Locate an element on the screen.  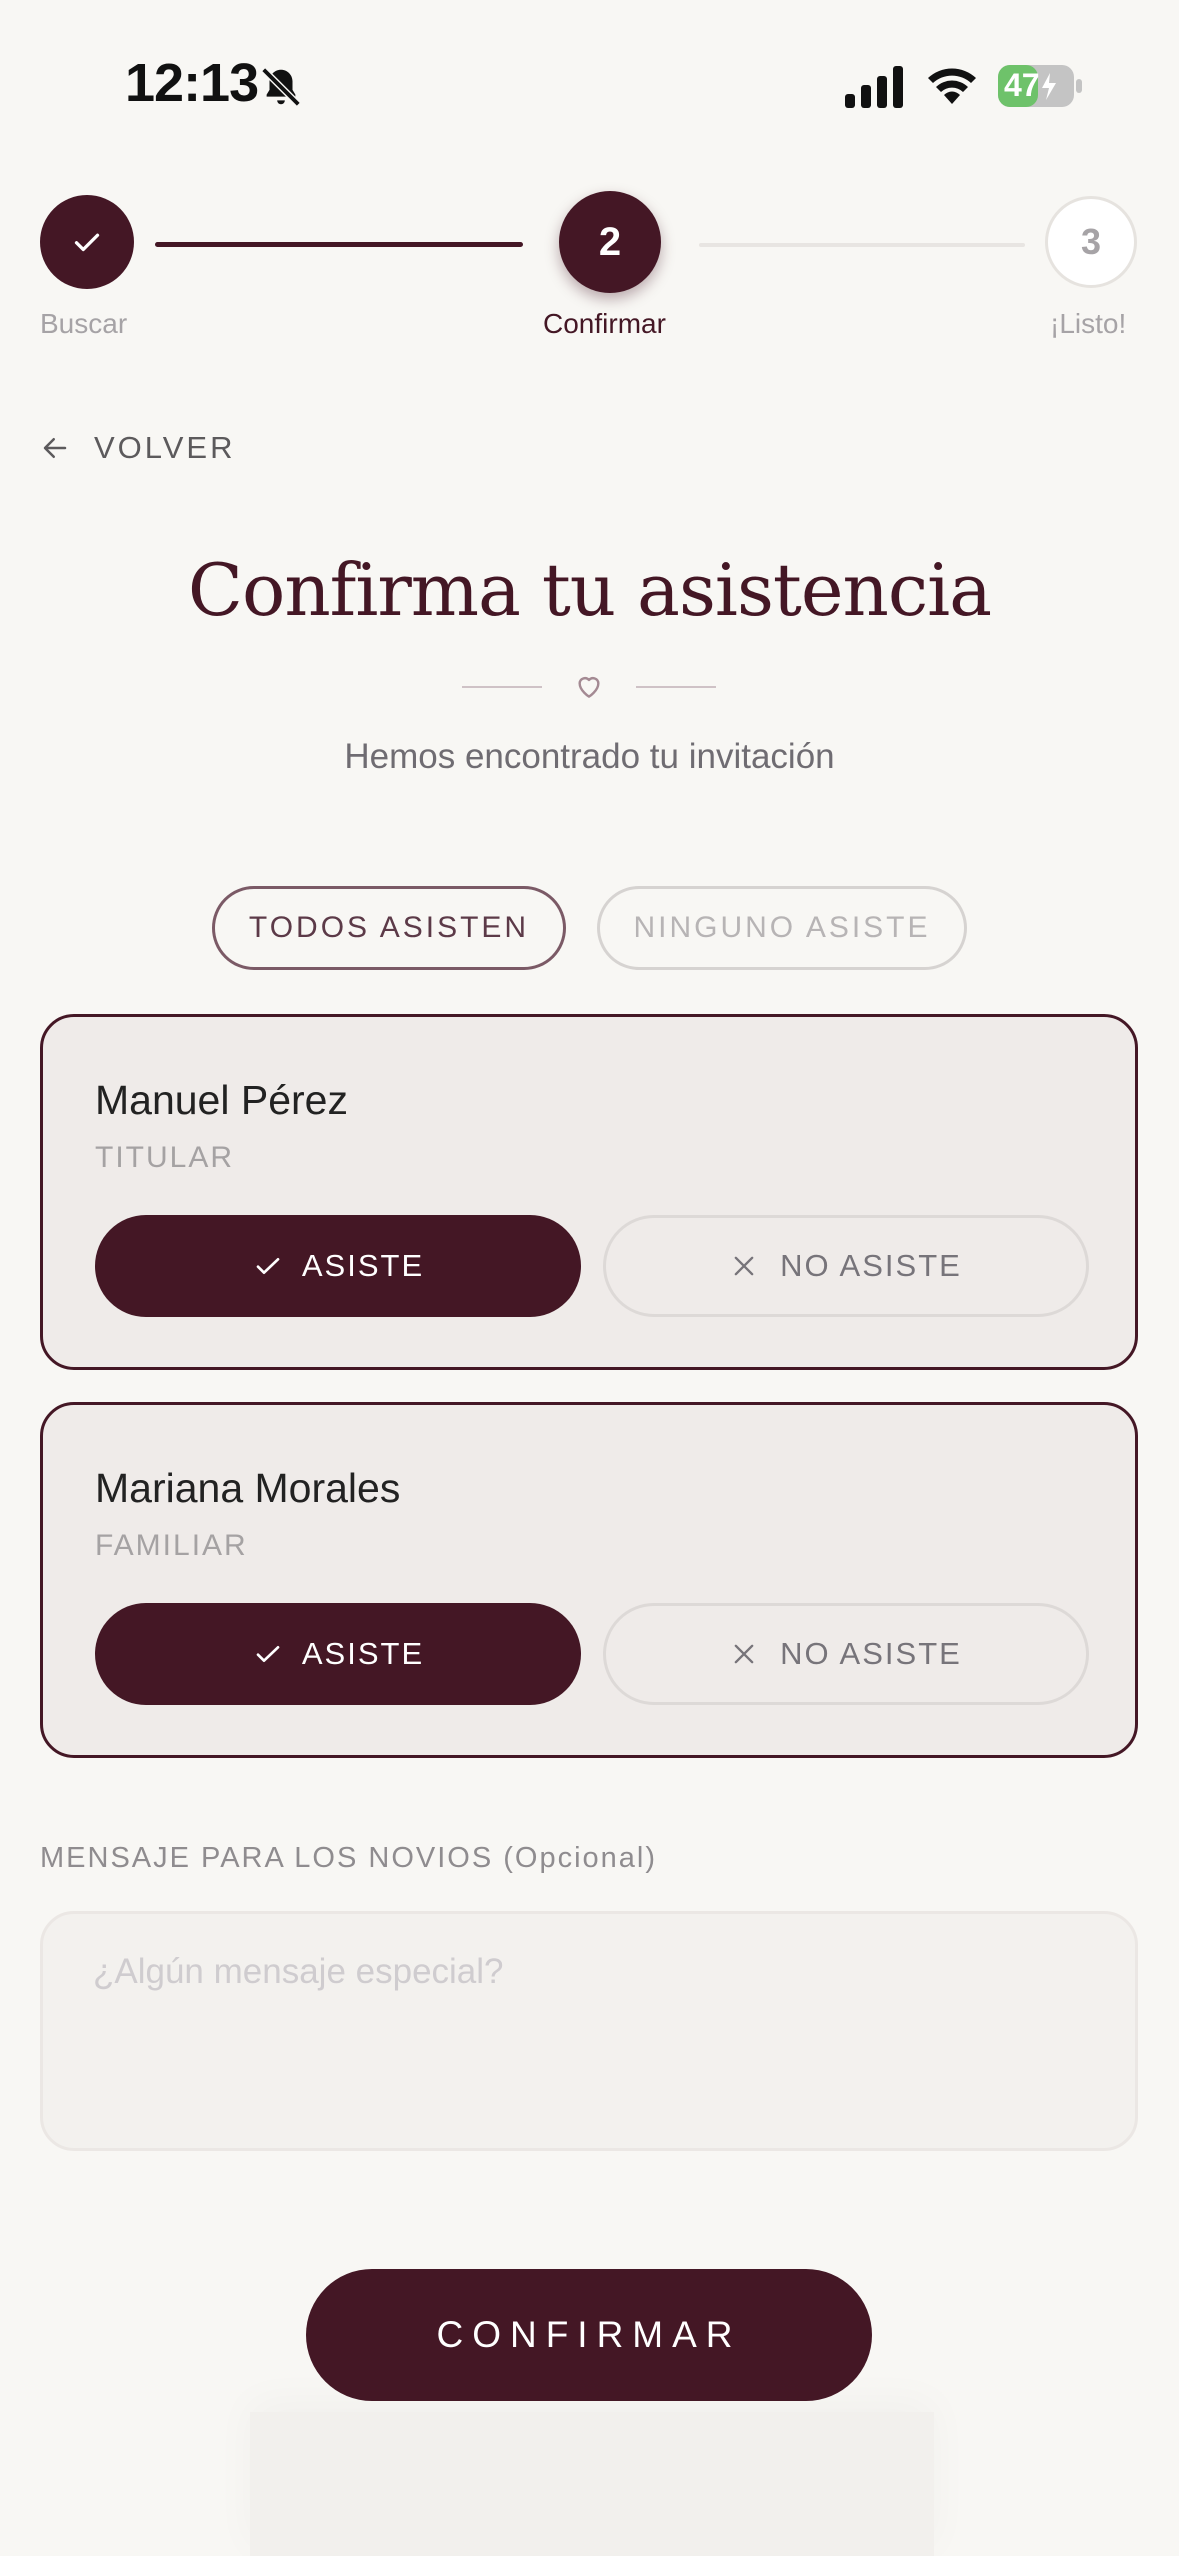
confirm-button: CONFIRMAR is located at coordinates (589, 2335).